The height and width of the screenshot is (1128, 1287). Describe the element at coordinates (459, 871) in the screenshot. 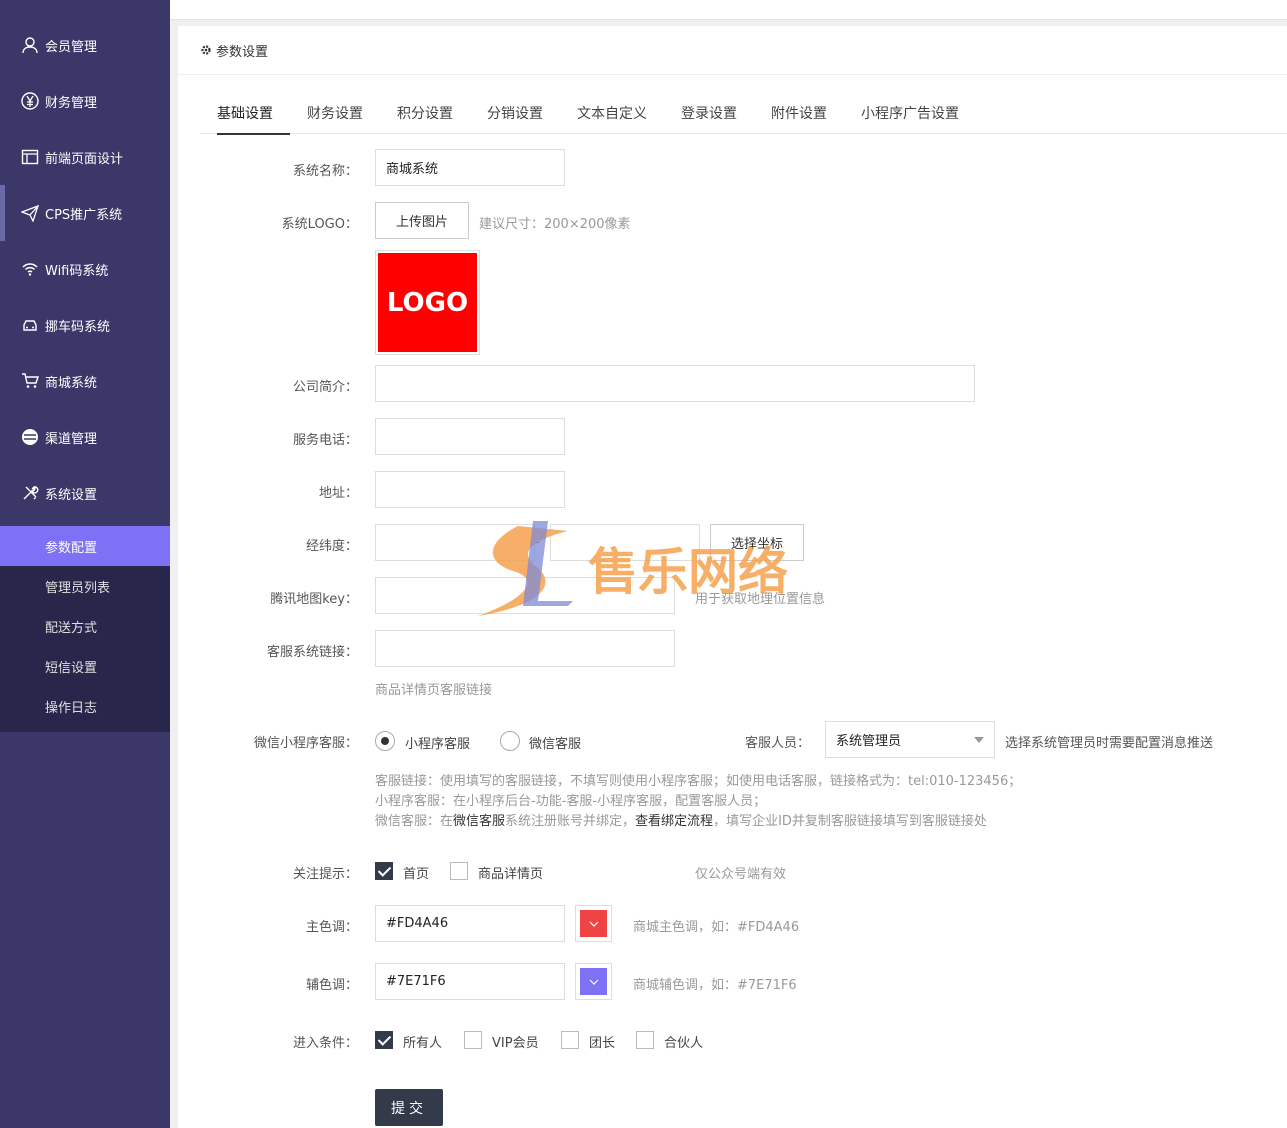

I see `checkbox-follow-product` at that location.